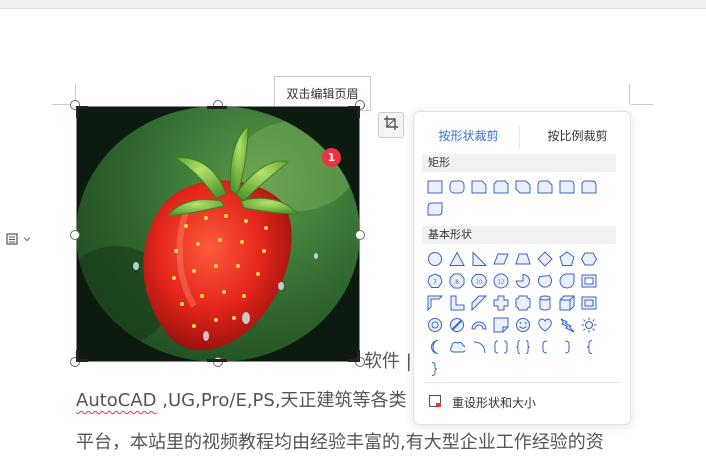 The height and width of the screenshot is (467, 706). I want to click on rectangle-shape, so click(435, 187).